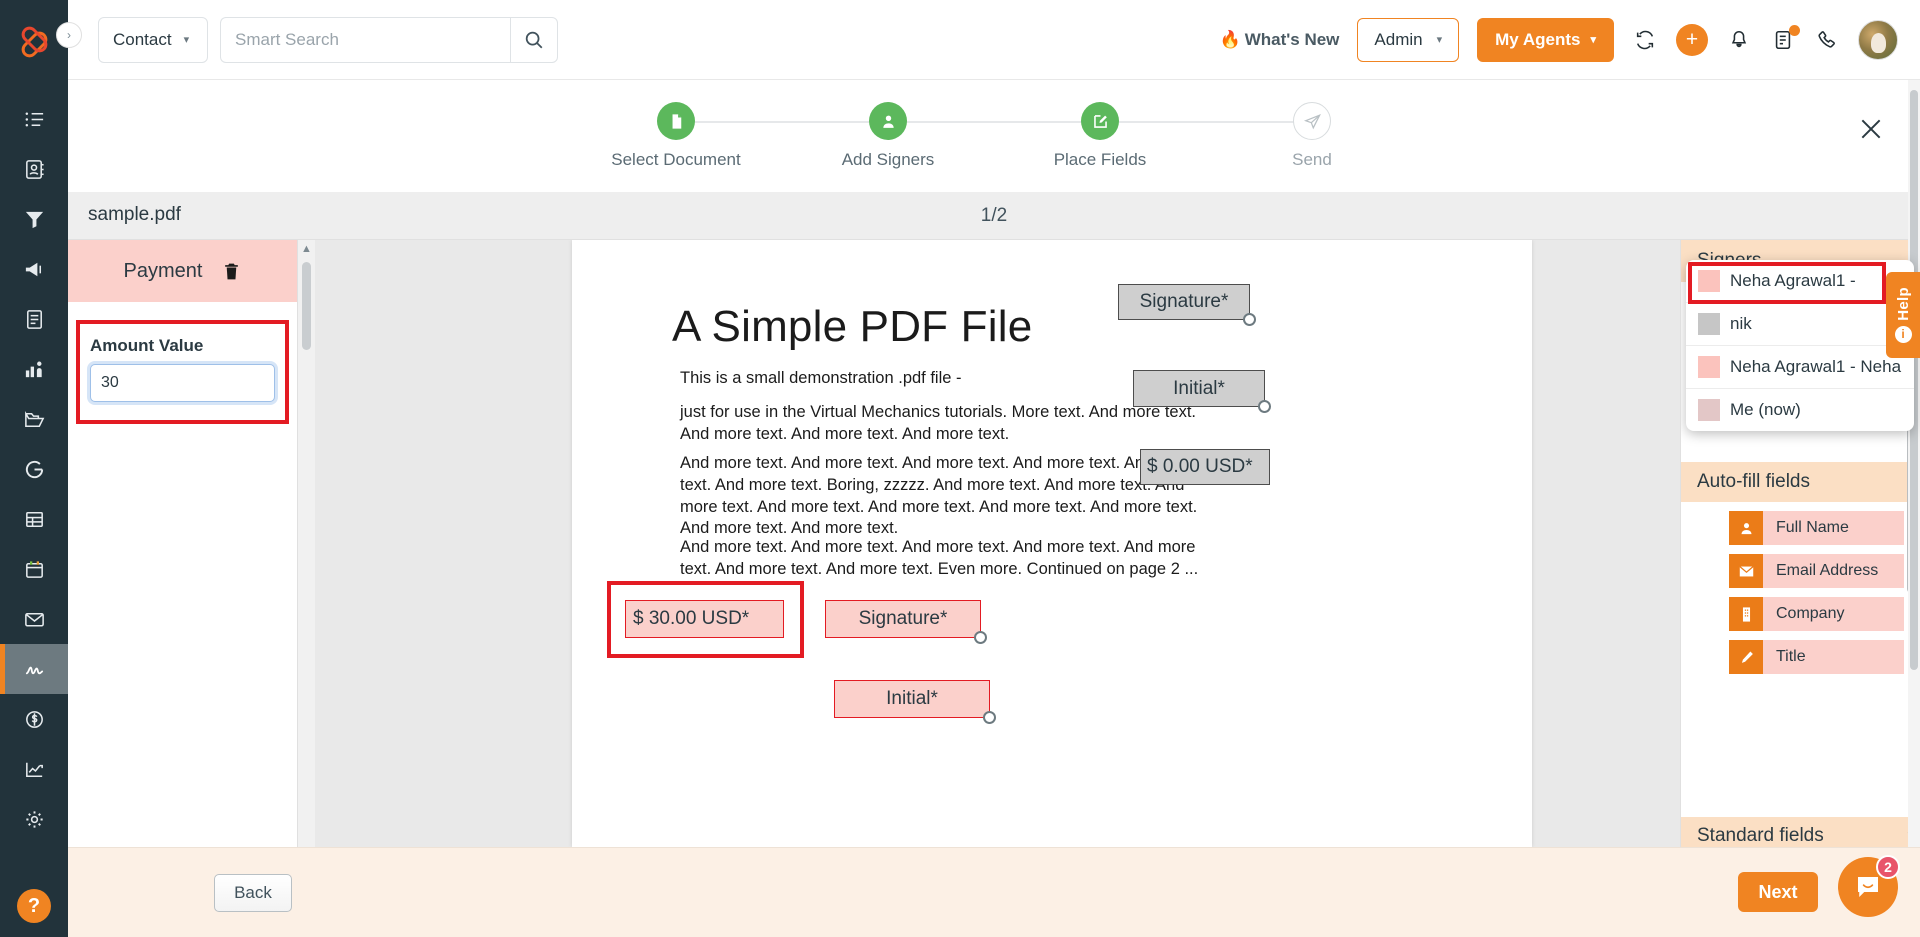  Describe the element at coordinates (306, 306) in the screenshot. I see `scrollbar-thumb` at that location.